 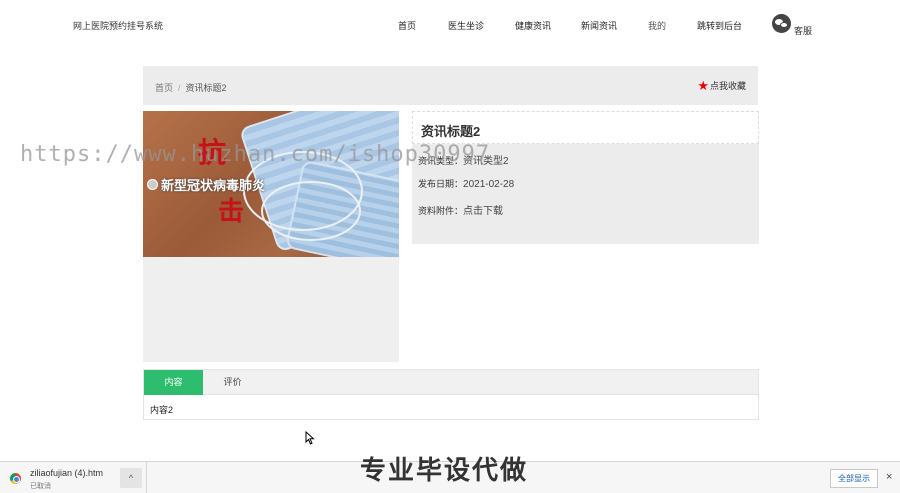 What do you see at coordinates (231, 212) in the screenshot?
I see `calligraphy-bottom: 击` at bounding box center [231, 212].